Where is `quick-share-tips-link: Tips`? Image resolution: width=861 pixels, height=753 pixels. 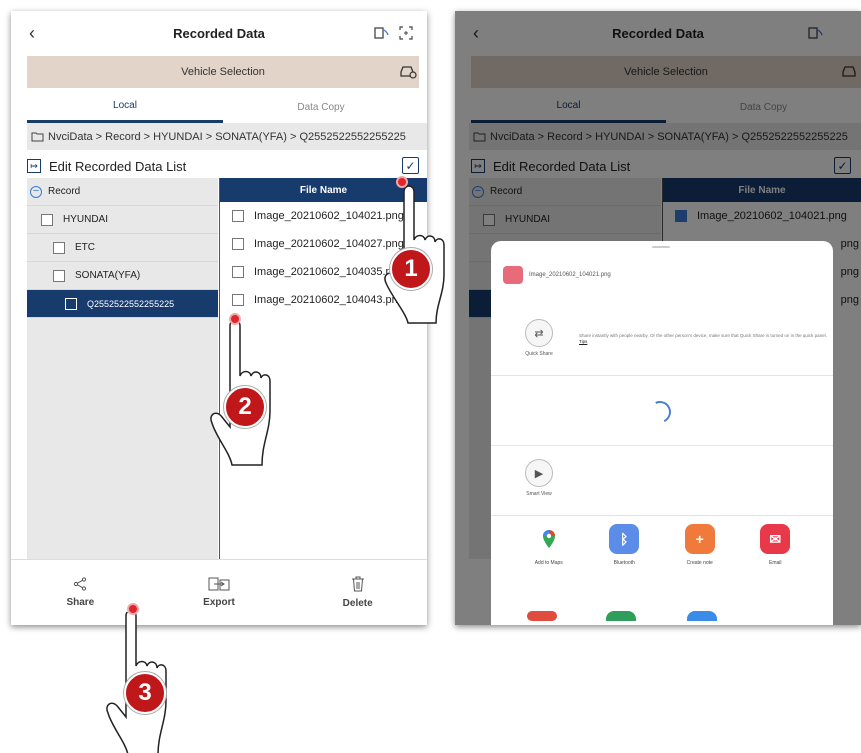 quick-share-tips-link: Tips is located at coordinates (583, 341).